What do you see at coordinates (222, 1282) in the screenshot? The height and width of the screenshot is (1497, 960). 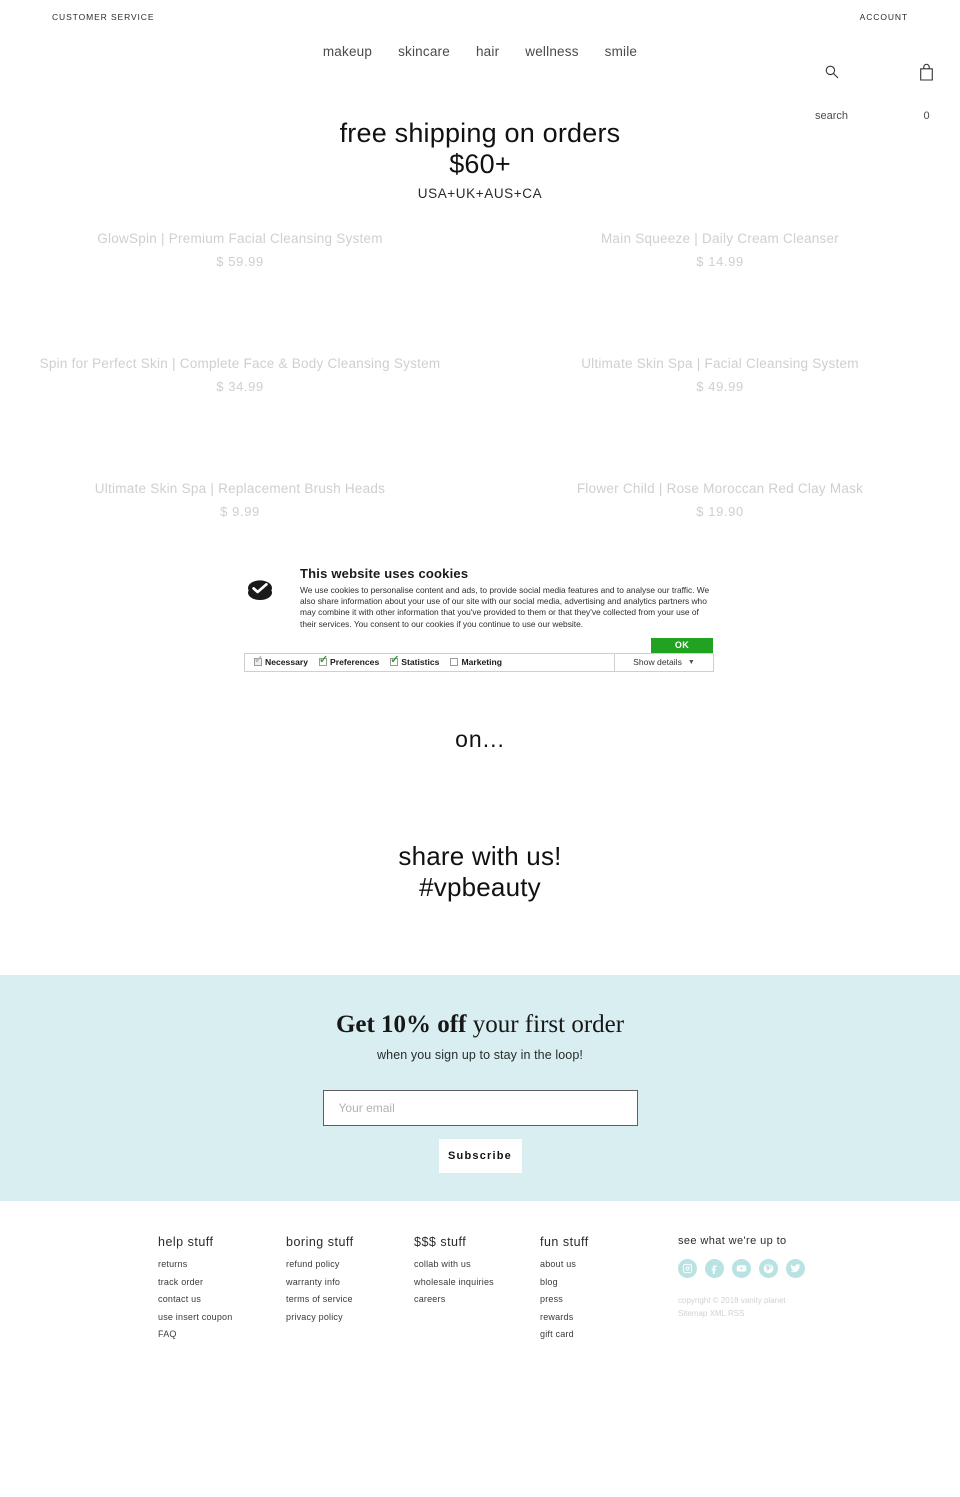 I see `footer-link-track-order: track order` at bounding box center [222, 1282].